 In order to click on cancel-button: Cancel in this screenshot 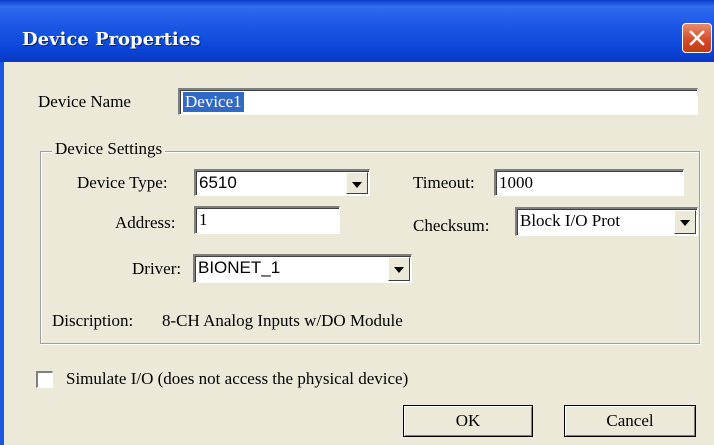, I will do `click(630, 421)`.